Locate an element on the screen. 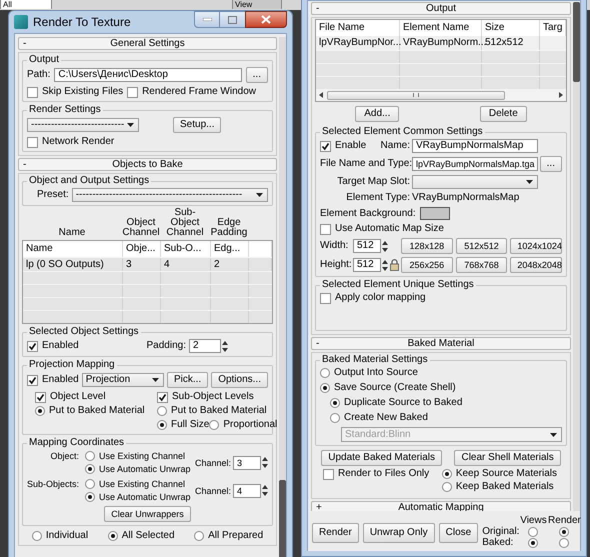 This screenshot has width=590, height=557. field-label: Width: is located at coordinates (335, 246).